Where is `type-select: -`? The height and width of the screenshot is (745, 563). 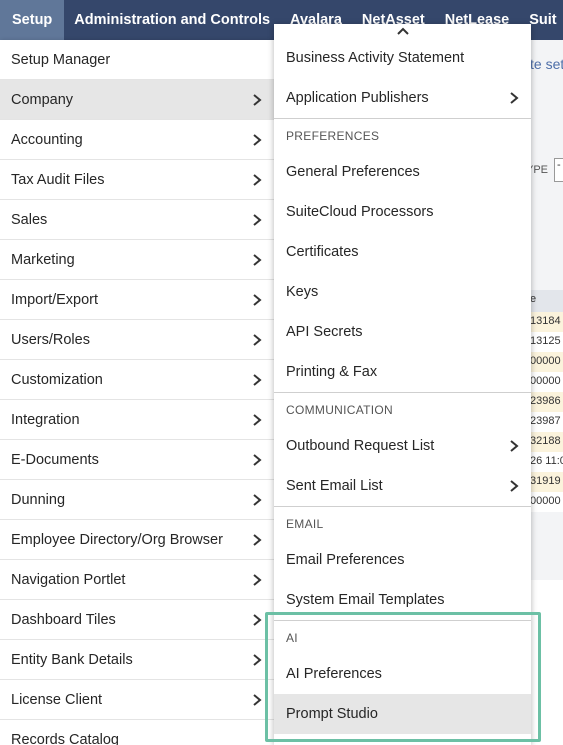 type-select: - is located at coordinates (558, 170).